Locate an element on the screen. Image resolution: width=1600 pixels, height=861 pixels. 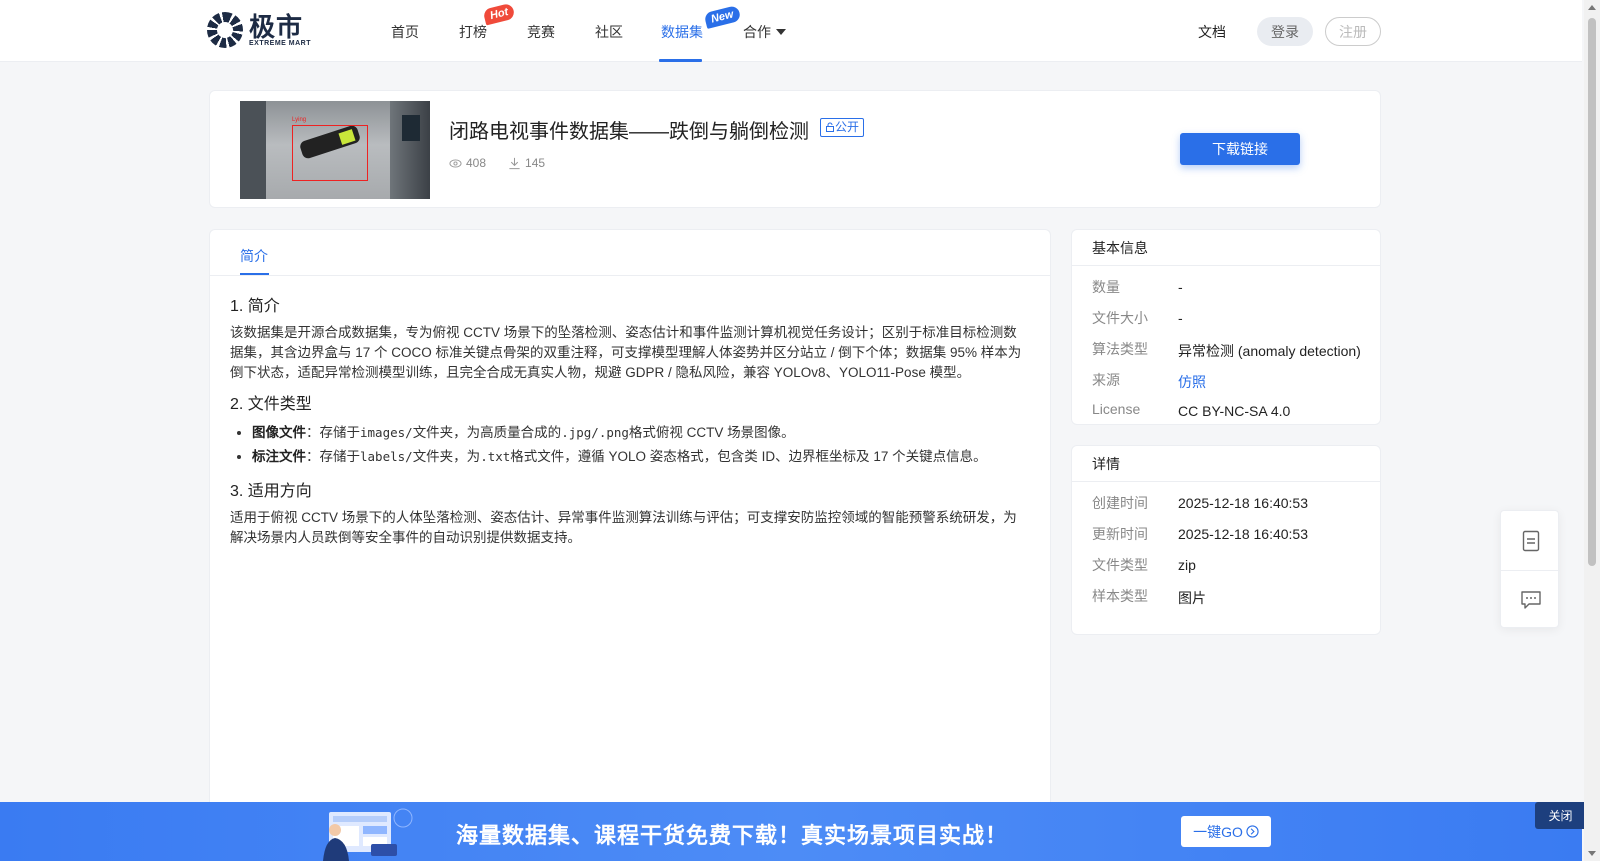
view-count: 408 is located at coordinates (476, 163).